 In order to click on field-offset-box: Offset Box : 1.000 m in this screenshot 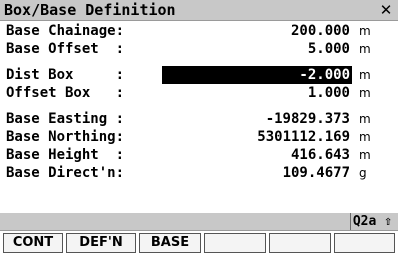, I will do `click(199, 93)`.